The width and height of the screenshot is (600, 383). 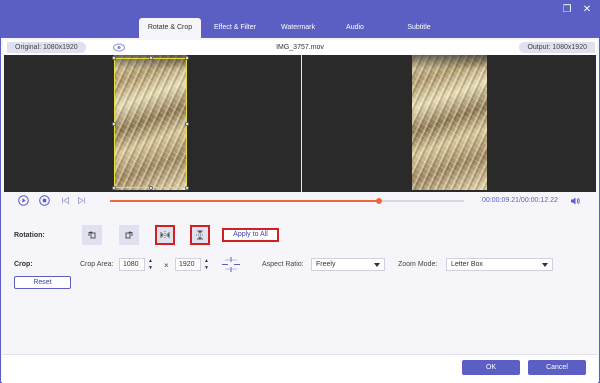 I want to click on reset-button: Reset, so click(x=42, y=282).